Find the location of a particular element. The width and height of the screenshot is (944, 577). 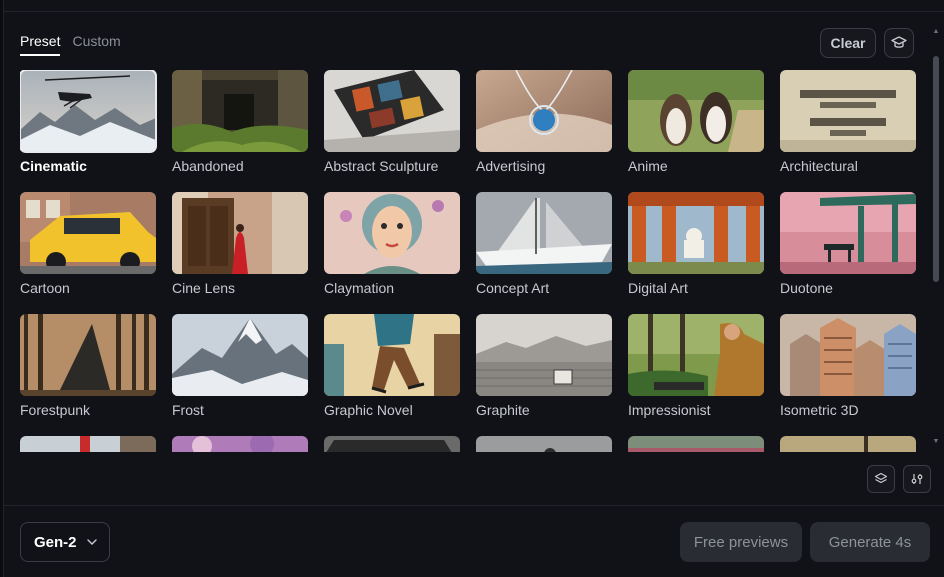

layers-icon is located at coordinates (881, 478).